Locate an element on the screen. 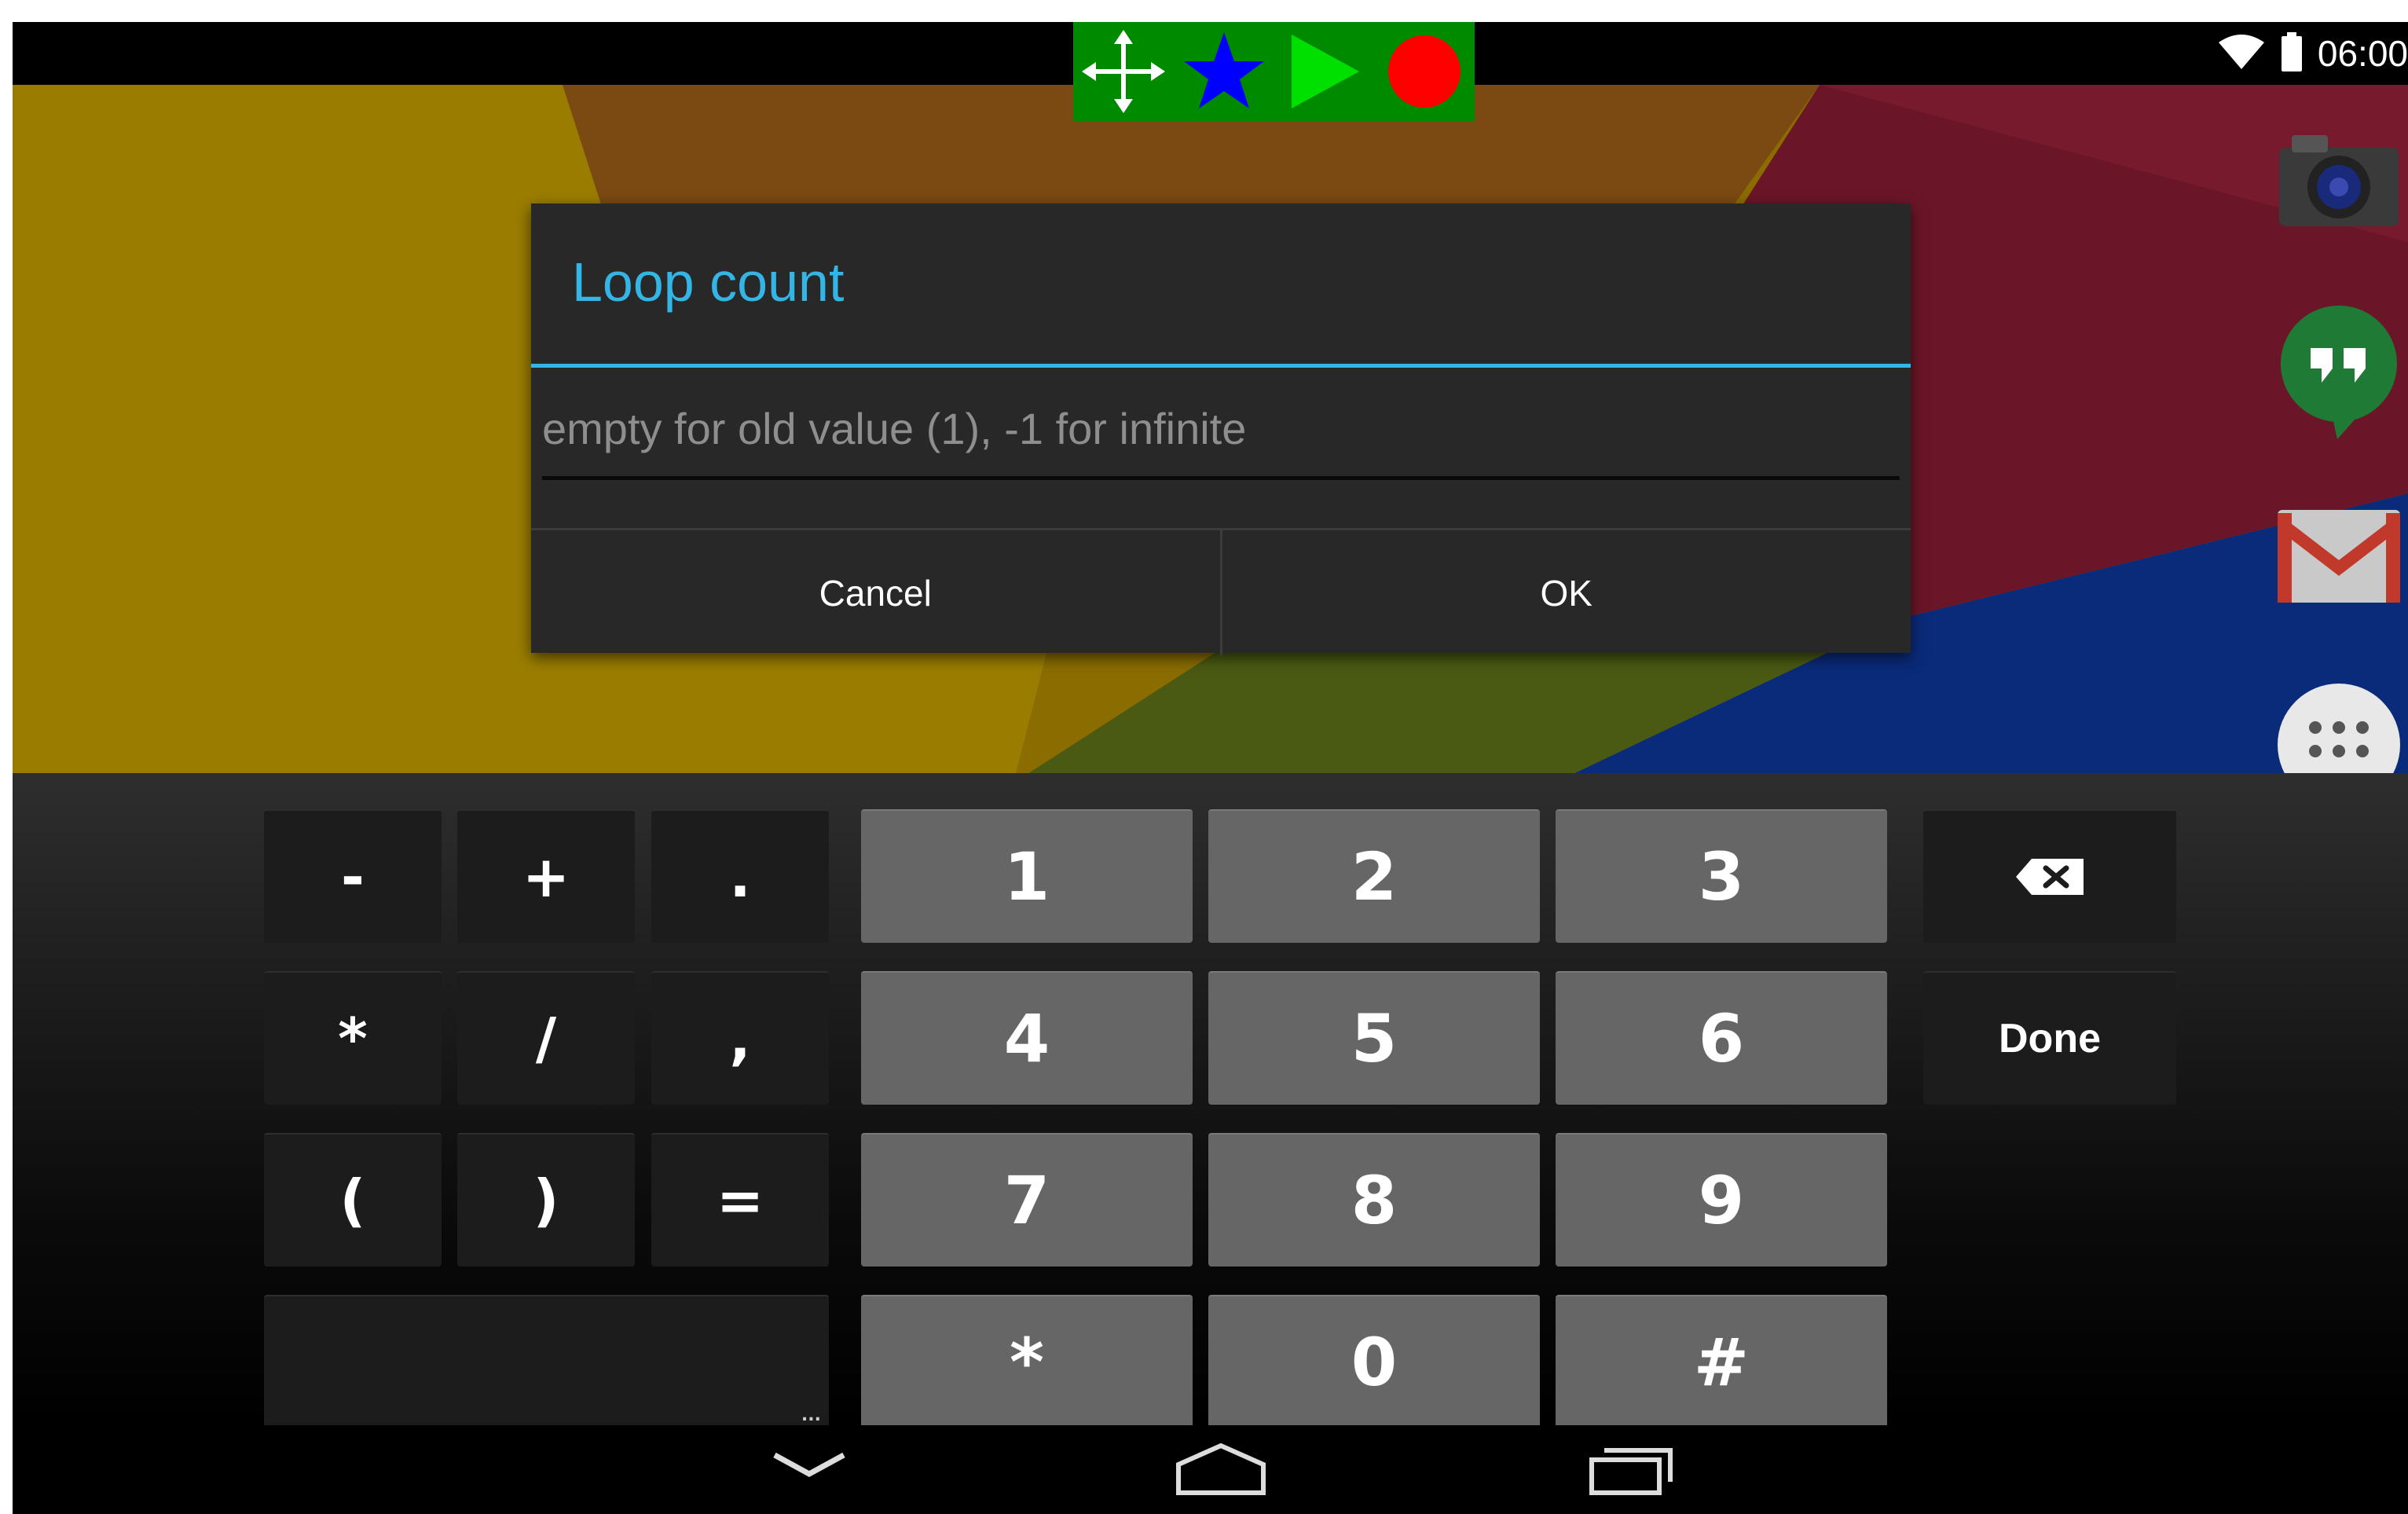 The width and height of the screenshot is (2408, 1514). backspace-icon is located at coordinates (2049, 877).